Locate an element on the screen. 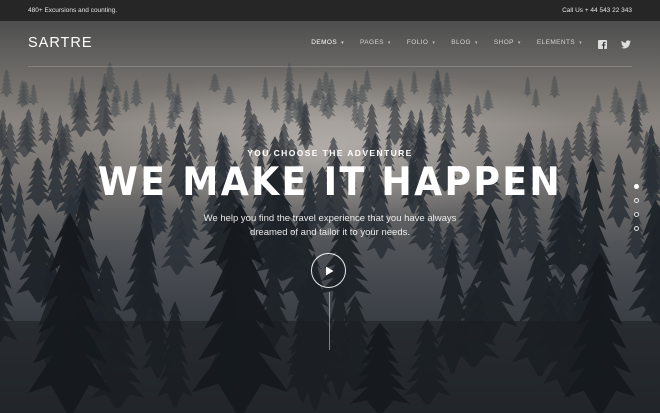  nav-item-blog: BLOG ▾ is located at coordinates (464, 42).